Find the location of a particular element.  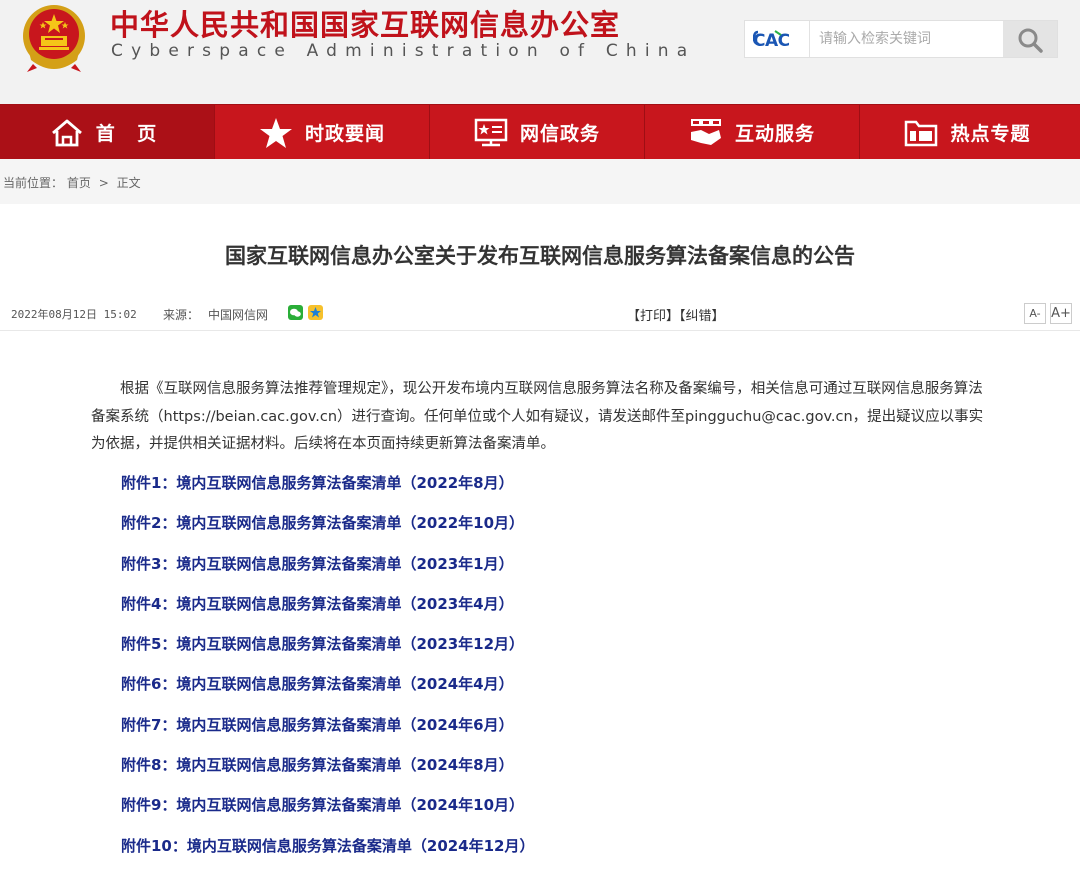

attachment-link-3: 附件3：境内互联网信息服务算法备案清单（2023年1月） is located at coordinates (328, 573).